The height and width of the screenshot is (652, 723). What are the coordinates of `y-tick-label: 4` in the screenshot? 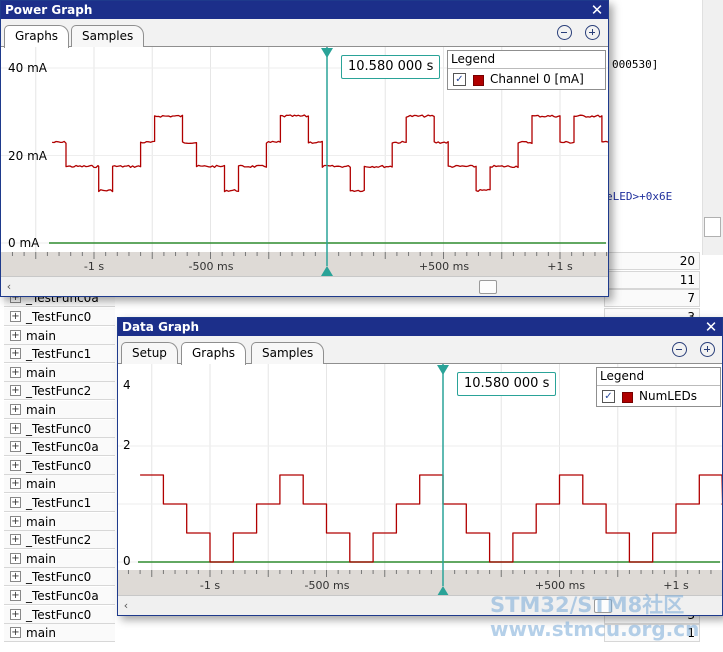 It's located at (127, 385).